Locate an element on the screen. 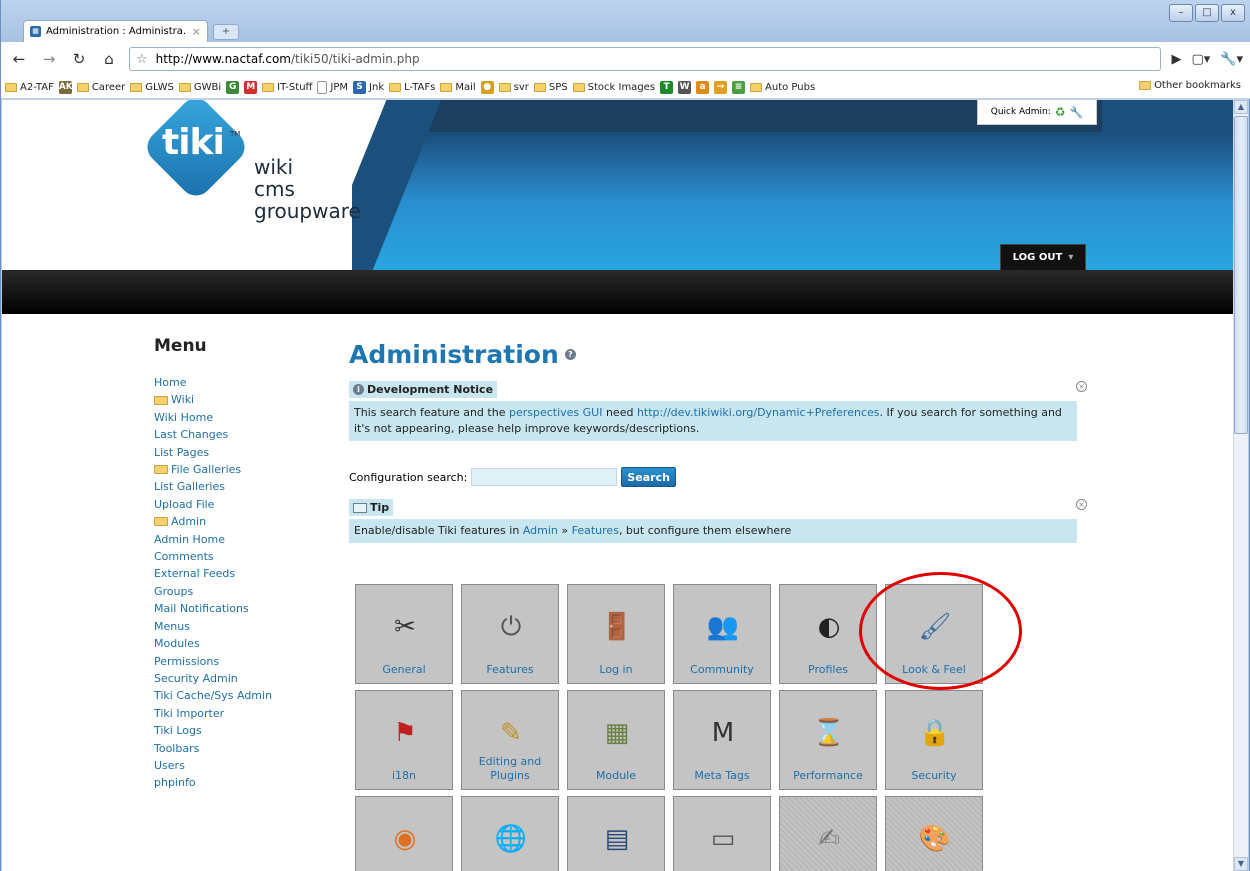 Image resolution: width=1250 pixels, height=871 pixels. help-icon: ? is located at coordinates (570, 354).